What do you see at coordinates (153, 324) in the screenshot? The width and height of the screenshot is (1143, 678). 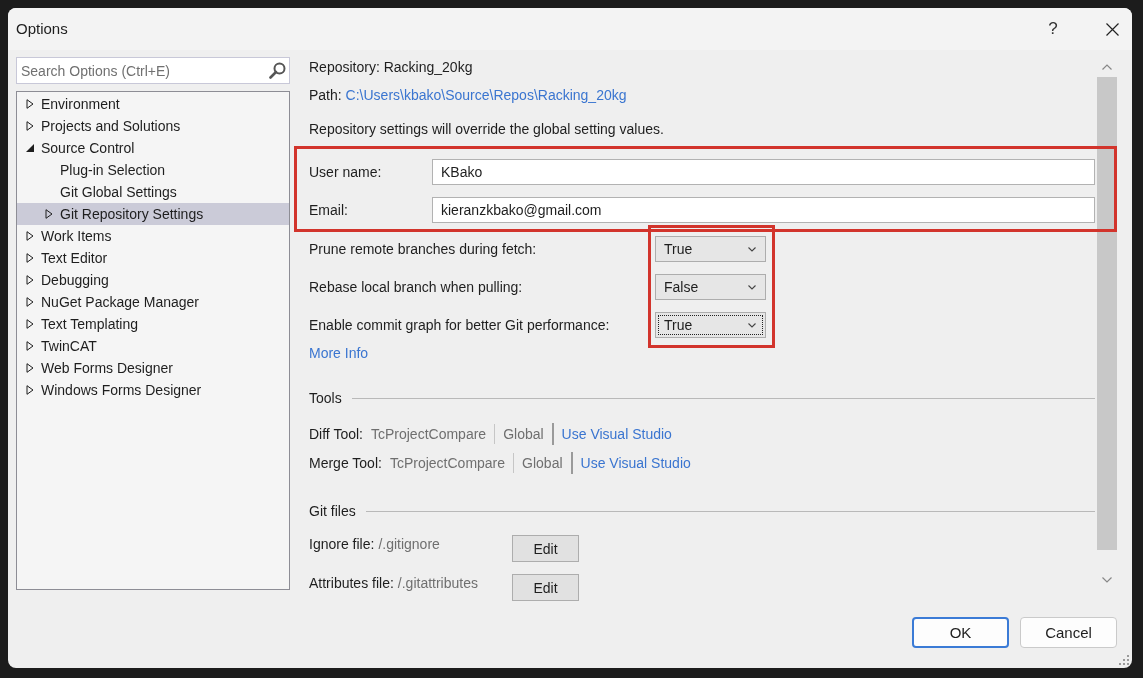 I see `tree-item: Text Templating` at bounding box center [153, 324].